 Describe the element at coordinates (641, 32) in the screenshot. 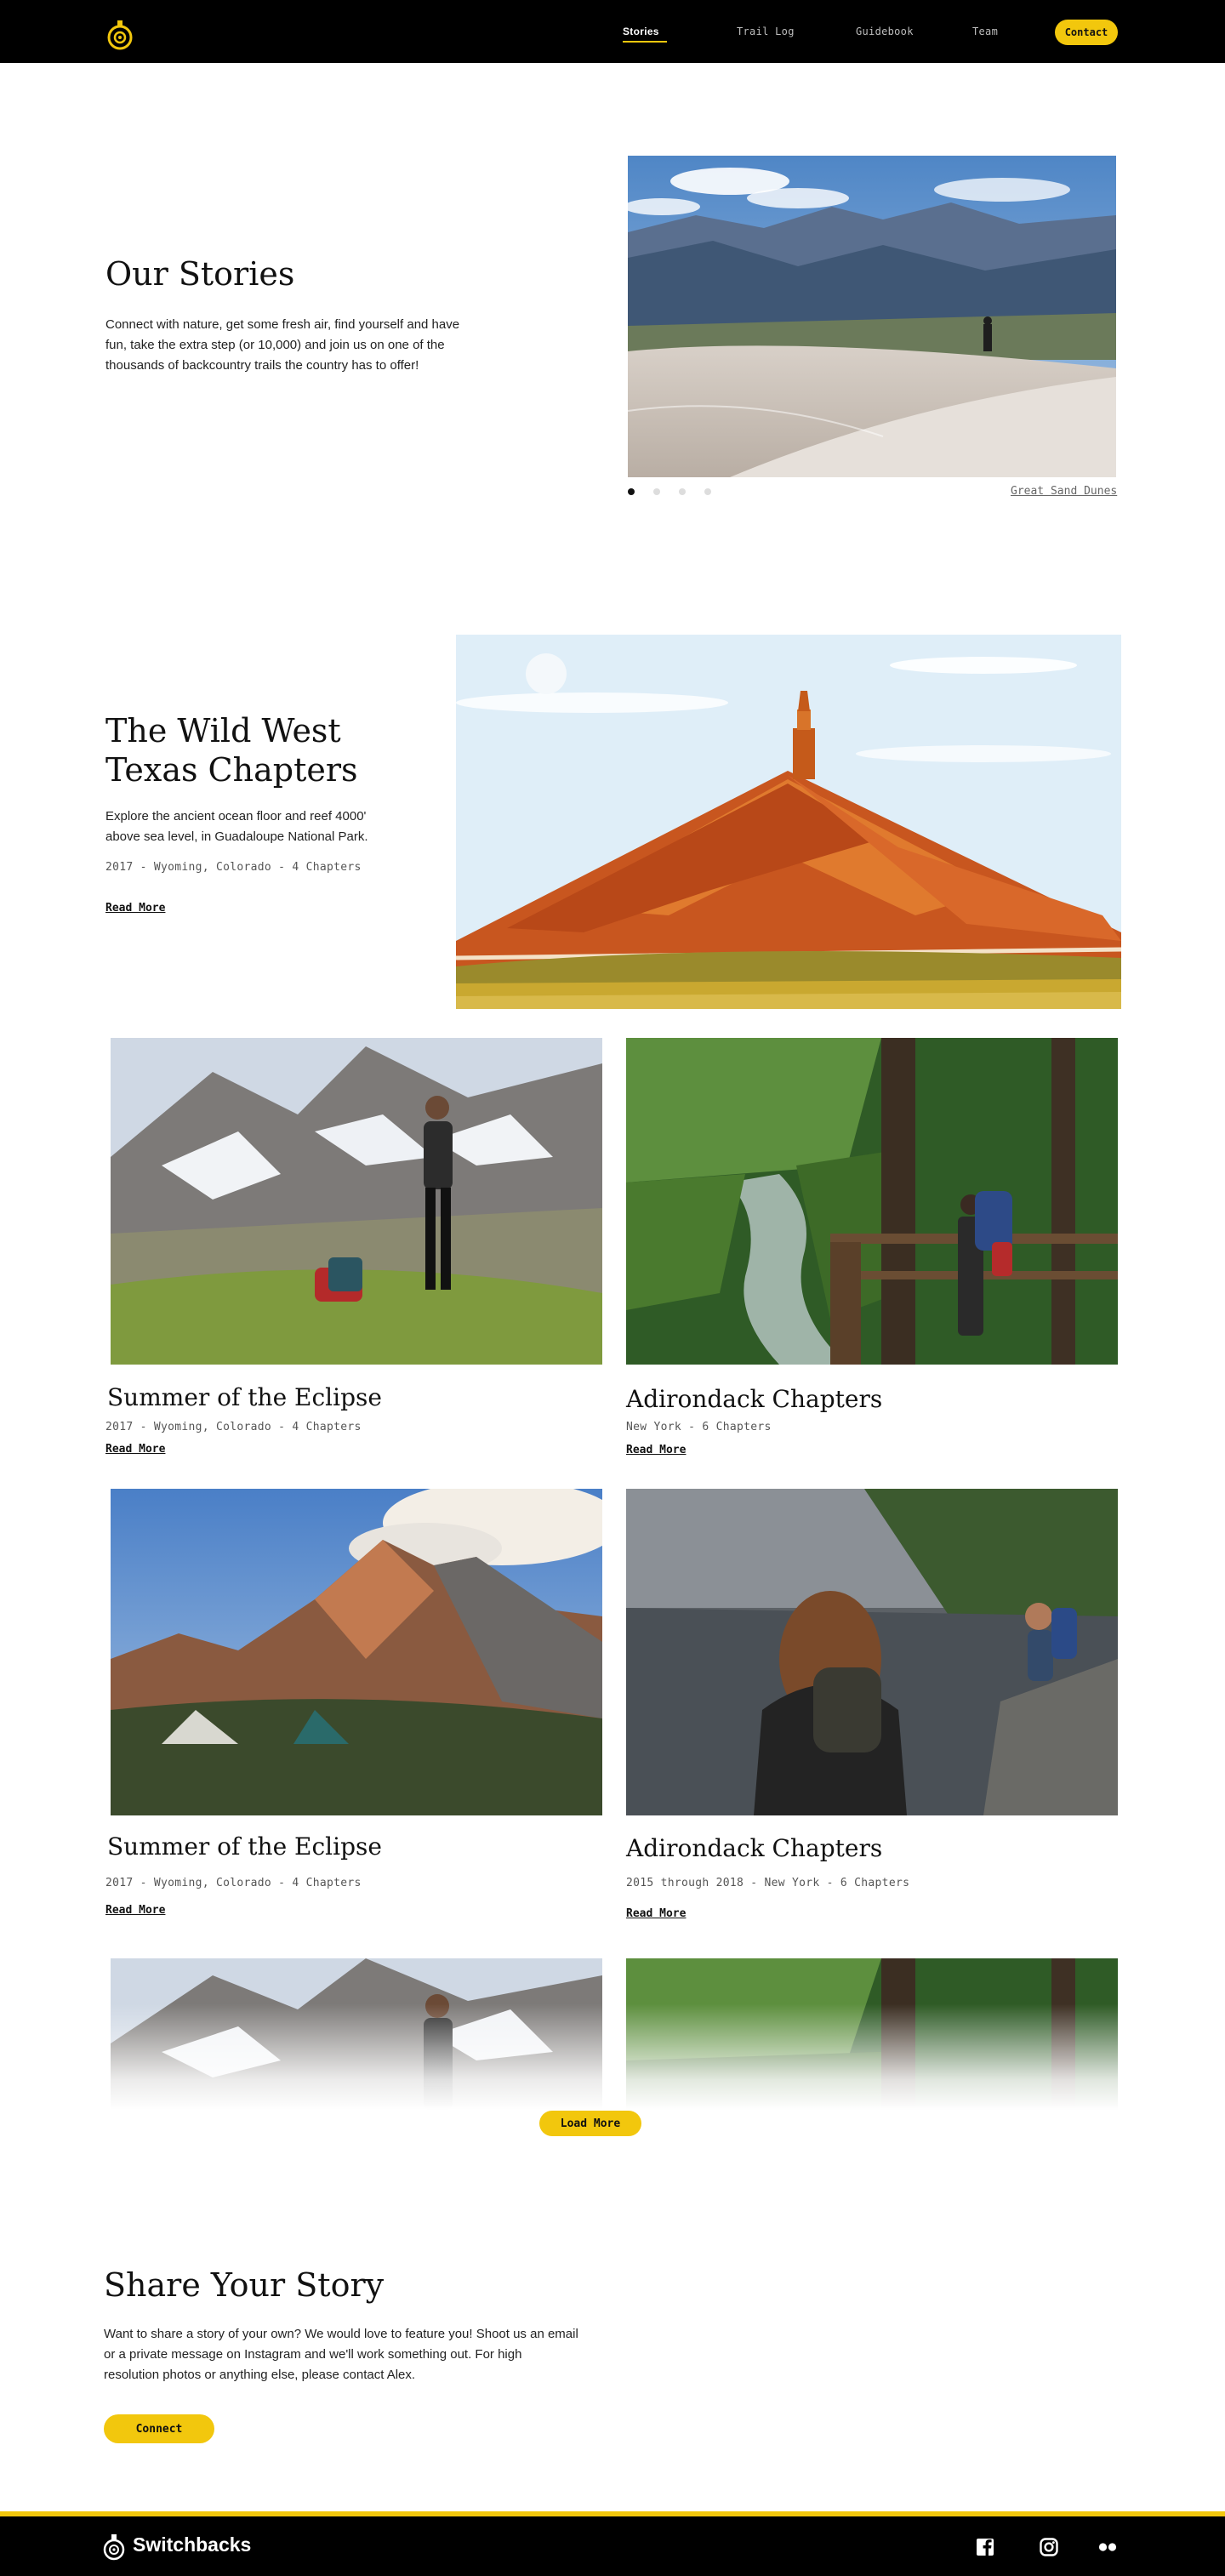

I see `nav-stories: Stories` at that location.